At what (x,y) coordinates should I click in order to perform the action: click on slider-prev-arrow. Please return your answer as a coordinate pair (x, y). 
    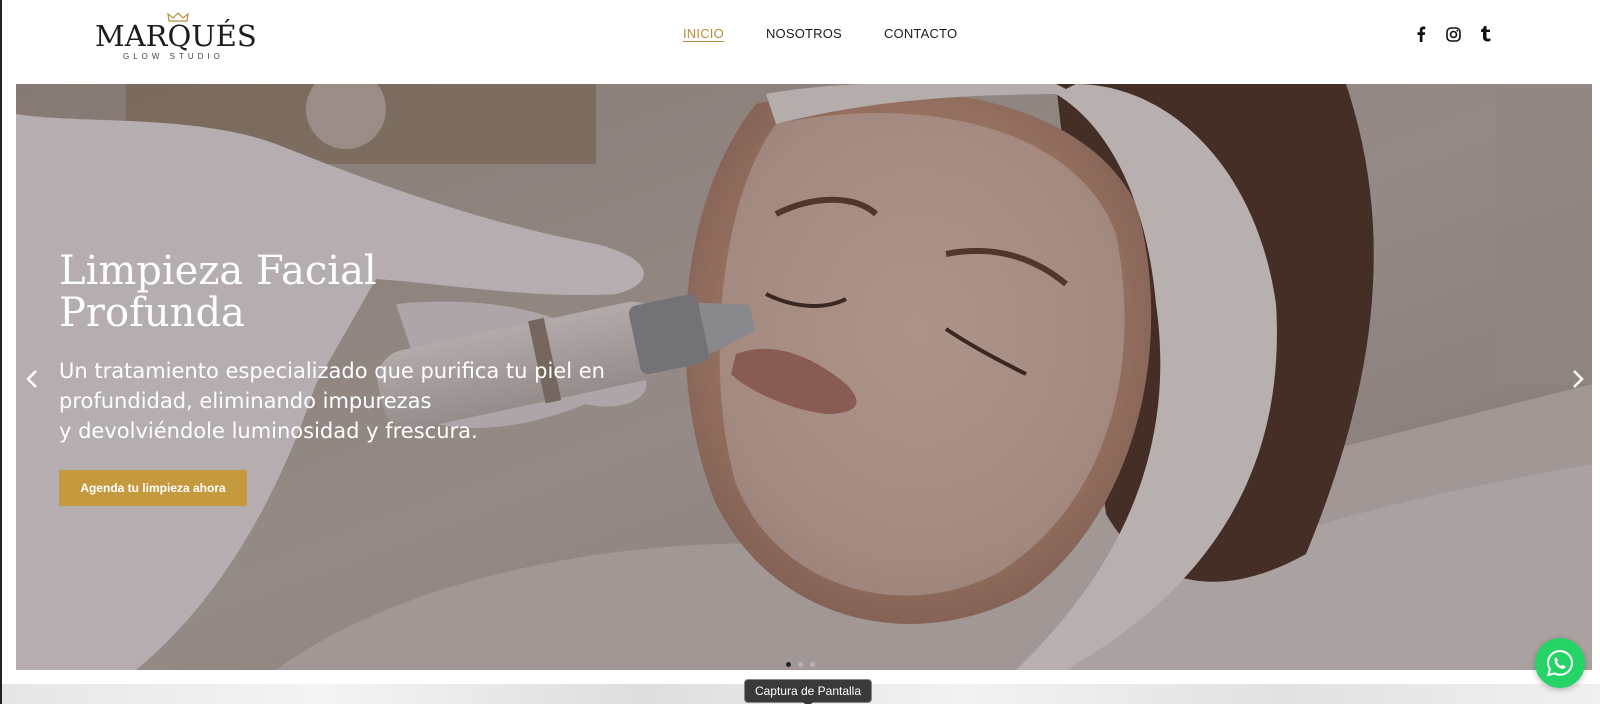
    Looking at the image, I should click on (32, 379).